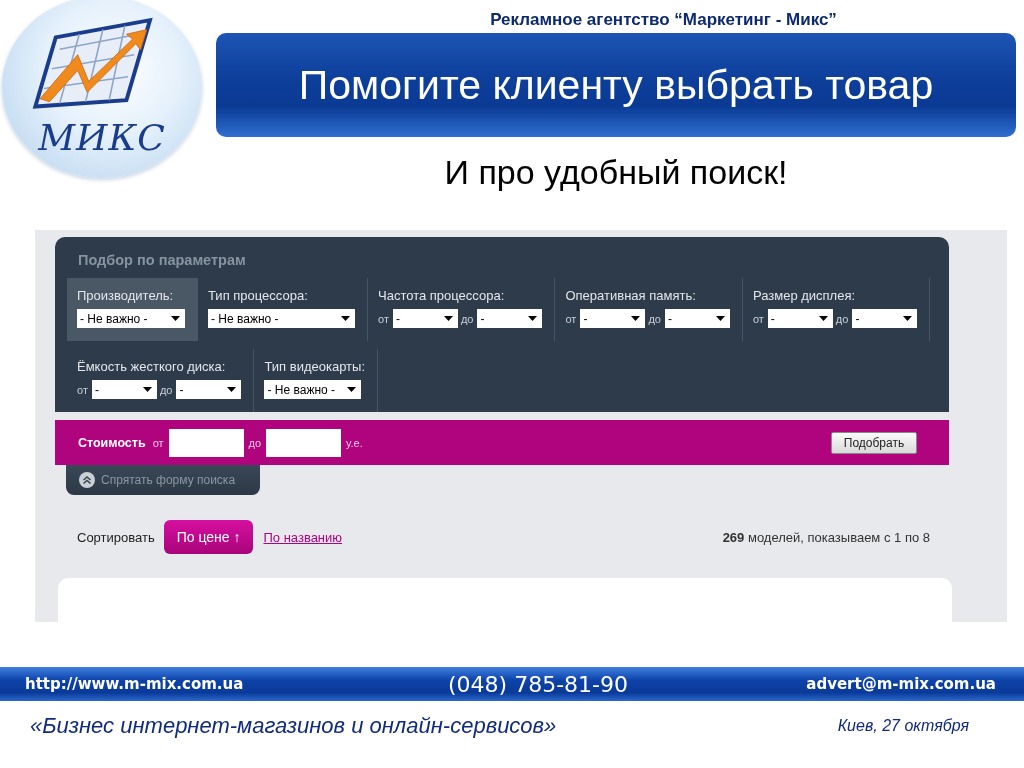  Describe the element at coordinates (206, 442) in the screenshot. I see `price-from-field` at that location.